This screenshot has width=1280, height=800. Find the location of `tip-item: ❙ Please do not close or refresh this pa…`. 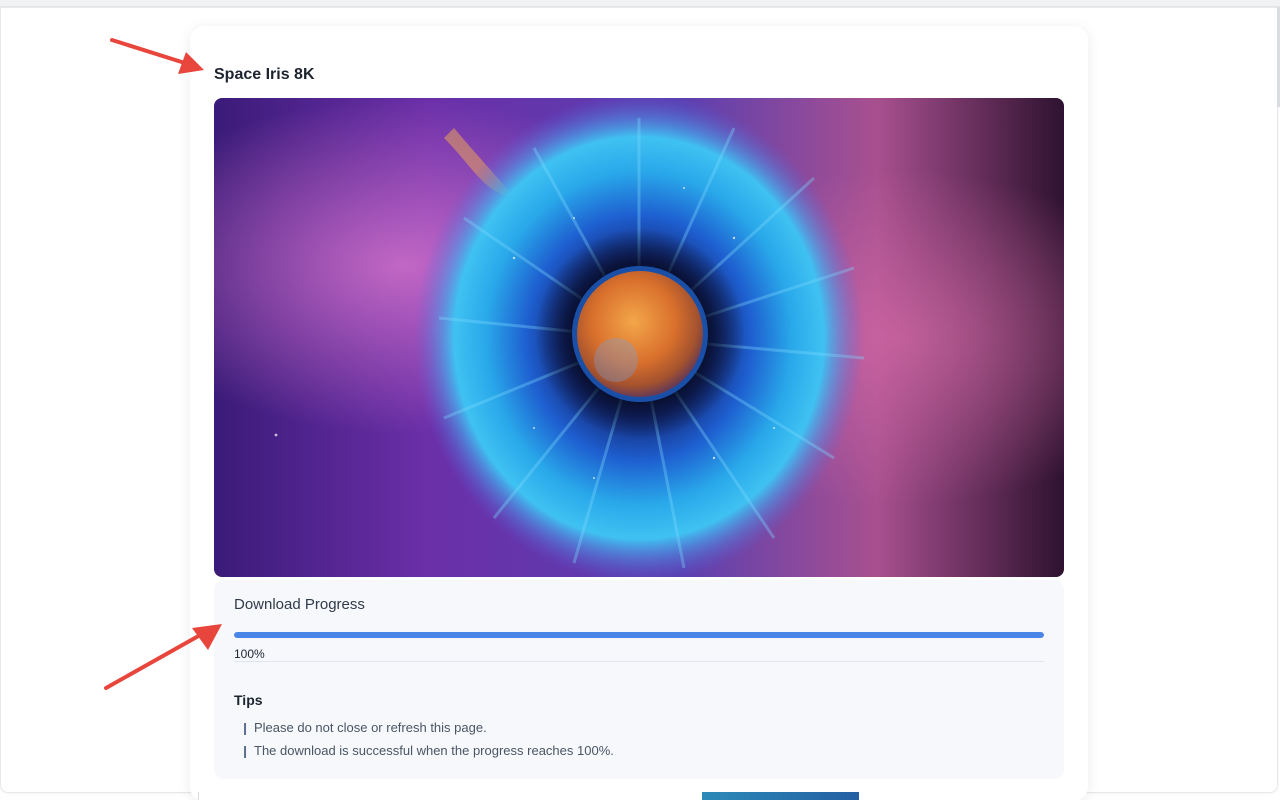

tip-item: ❙ Please do not close or refresh this pa… is located at coordinates (424, 727).